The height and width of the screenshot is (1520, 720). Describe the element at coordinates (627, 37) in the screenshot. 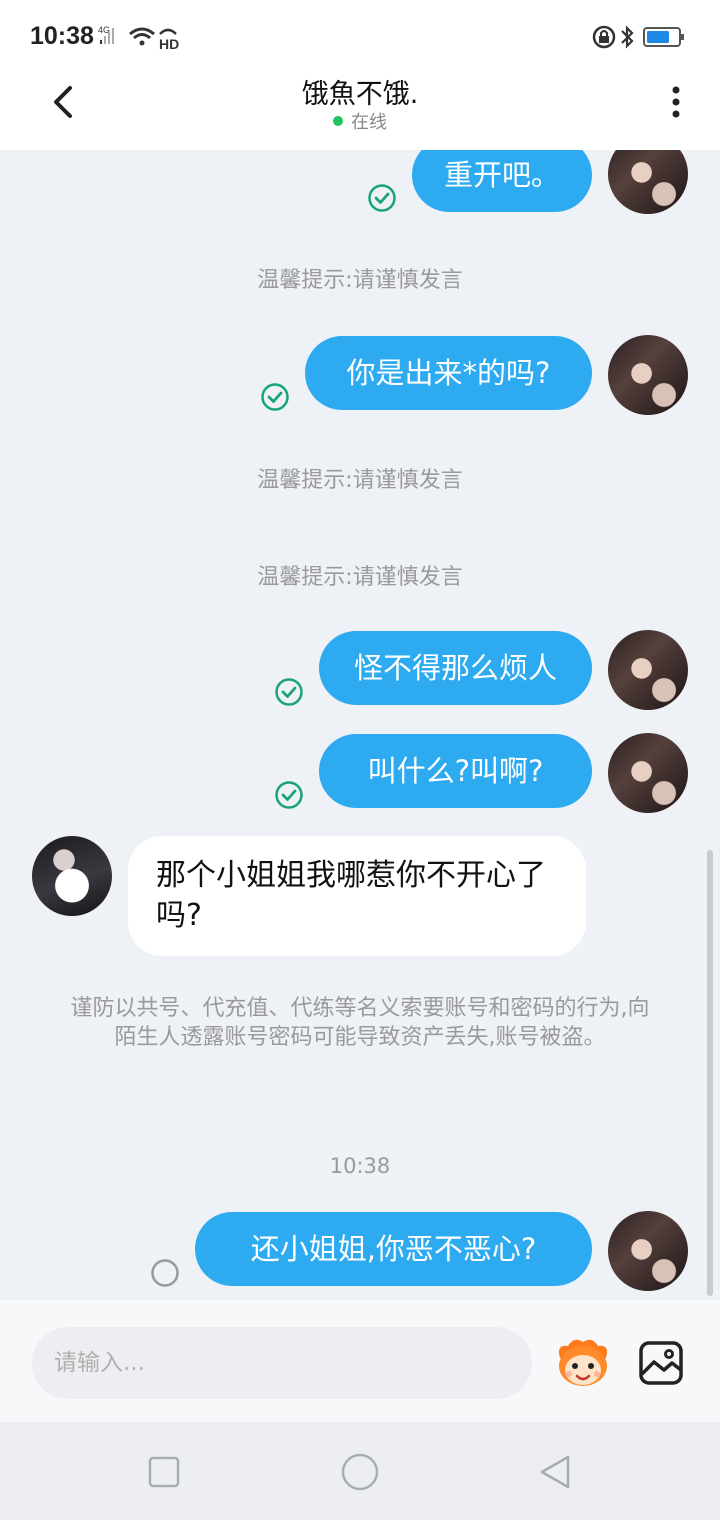

I see `bluetooth-icon` at that location.